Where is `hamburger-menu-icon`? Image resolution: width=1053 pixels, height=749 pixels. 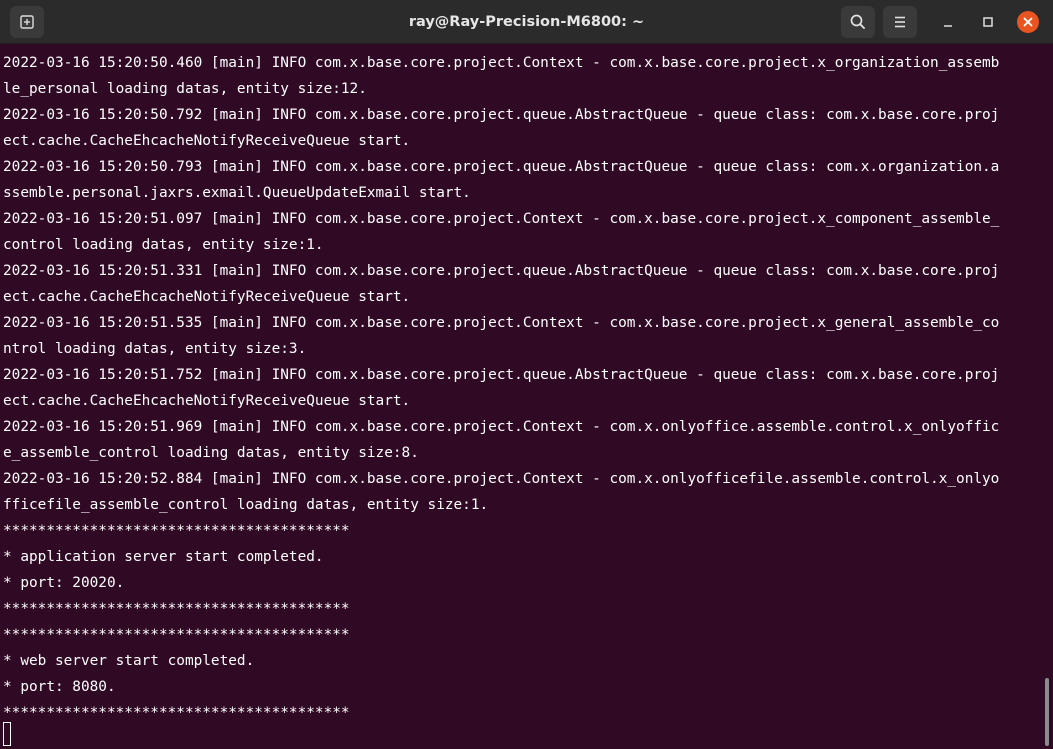
hamburger-menu-icon is located at coordinates (900, 22).